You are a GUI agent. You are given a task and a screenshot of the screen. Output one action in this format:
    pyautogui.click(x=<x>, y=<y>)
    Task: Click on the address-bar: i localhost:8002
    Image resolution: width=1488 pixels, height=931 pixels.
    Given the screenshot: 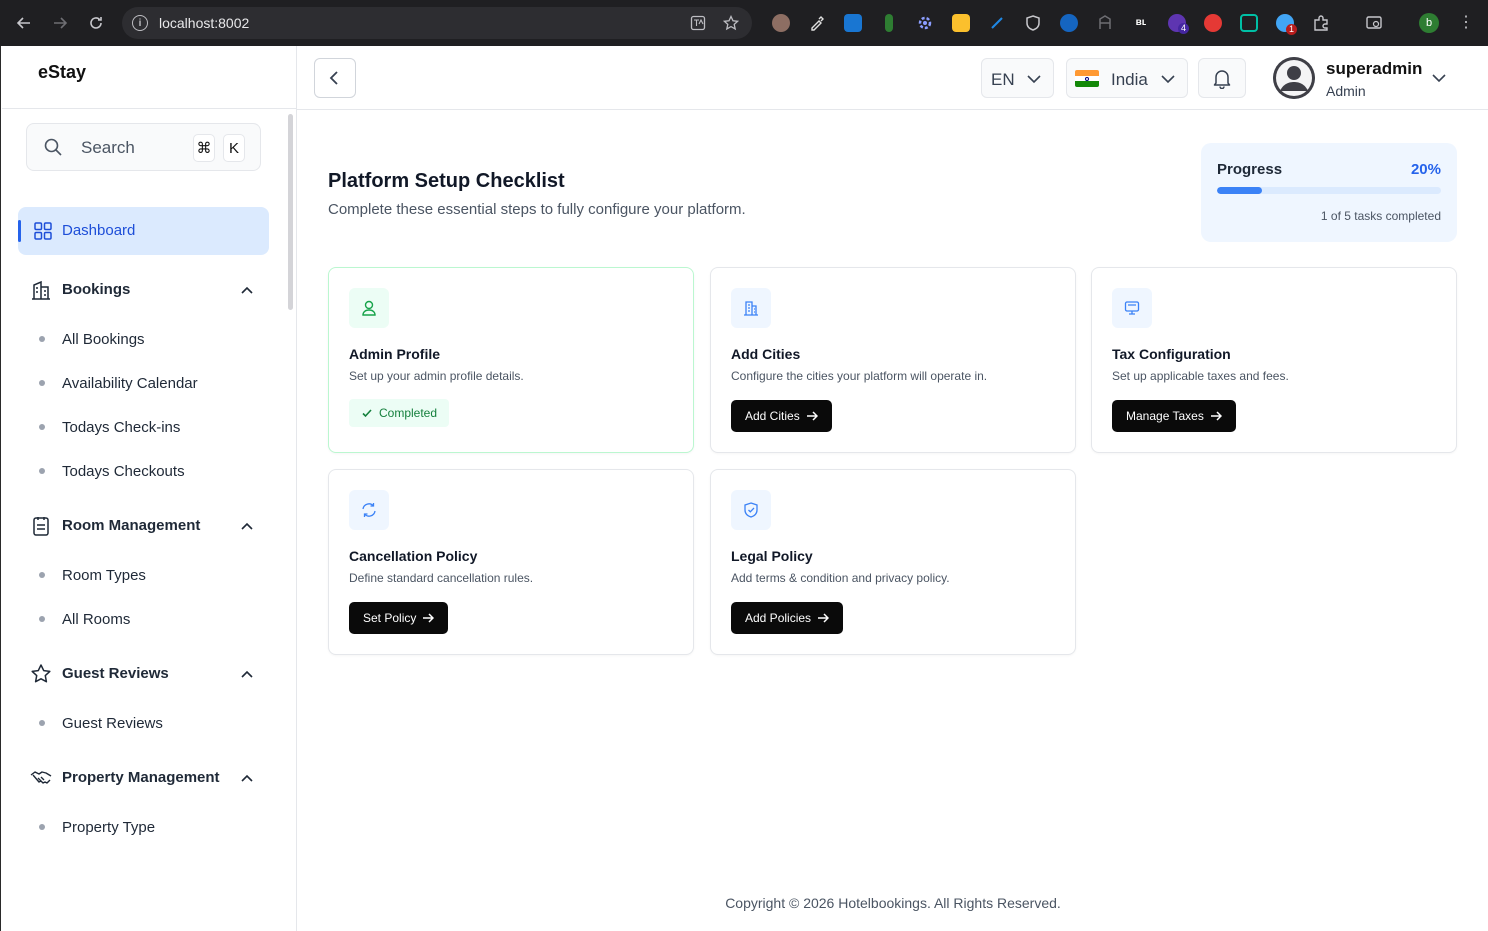 What is the action you would take?
    pyautogui.click(x=437, y=23)
    